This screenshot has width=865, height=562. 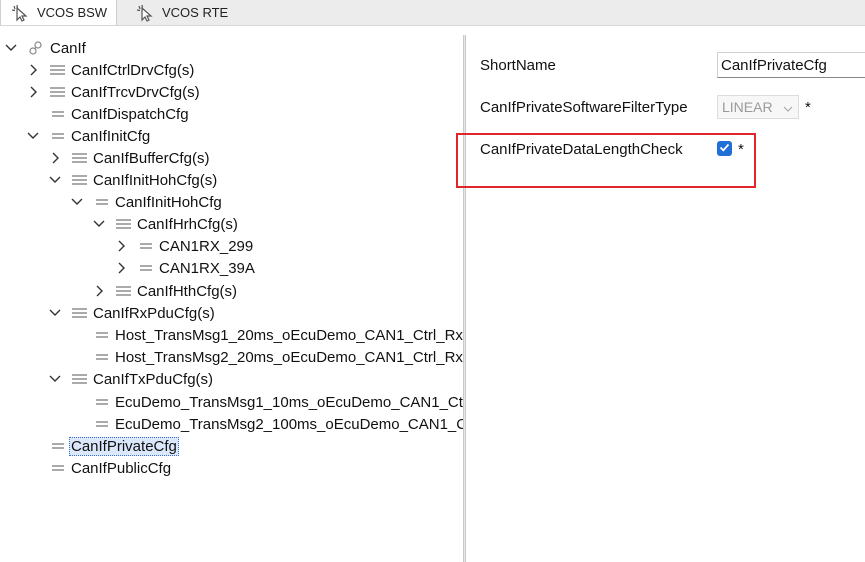 I want to click on tree-item-label: CanIfTrcvDrvCfg(s), so click(x=135, y=92).